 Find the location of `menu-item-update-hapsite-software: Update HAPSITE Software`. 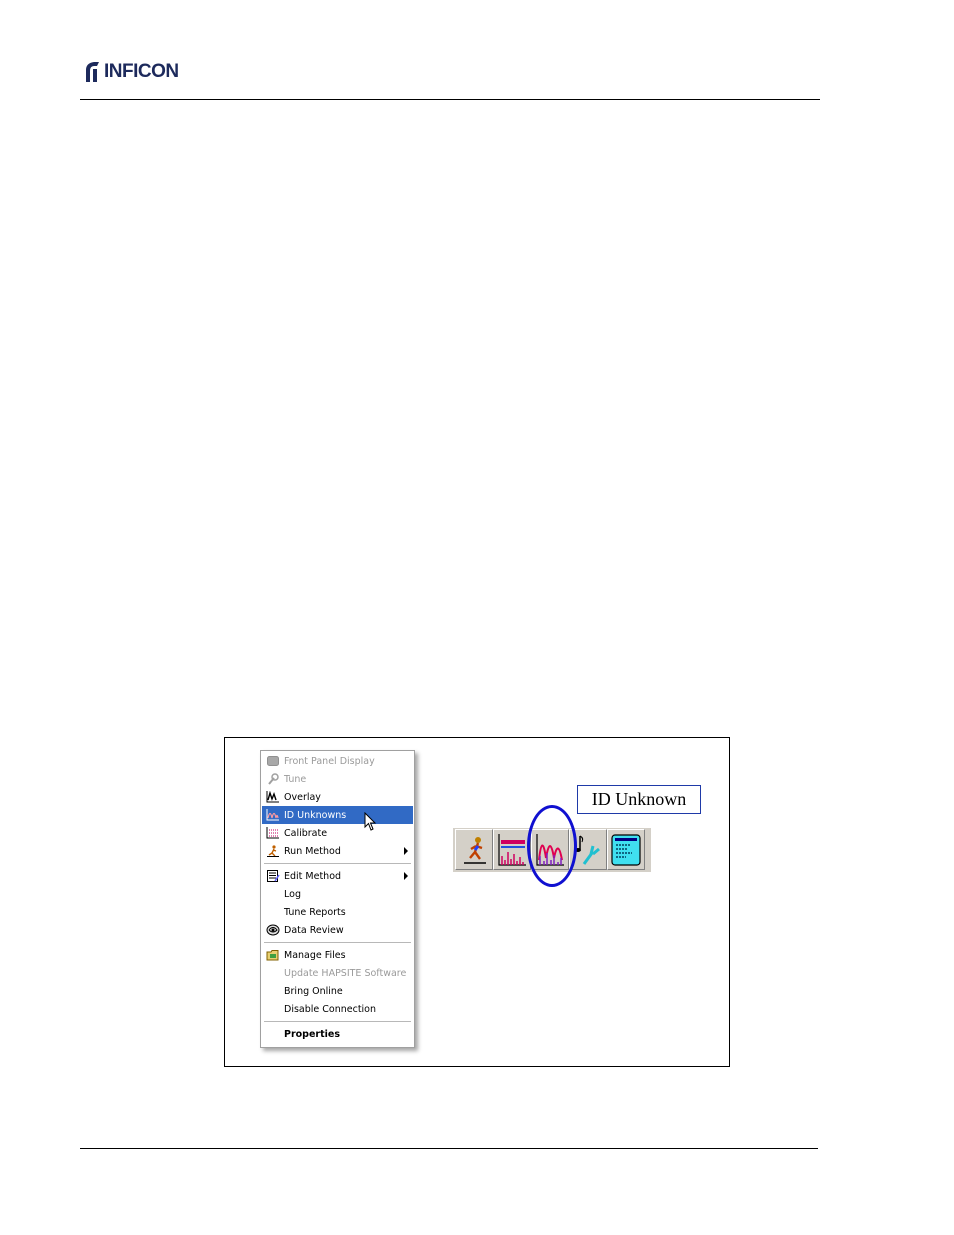

menu-item-update-hapsite-software: Update HAPSITE Software is located at coordinates (337, 973).